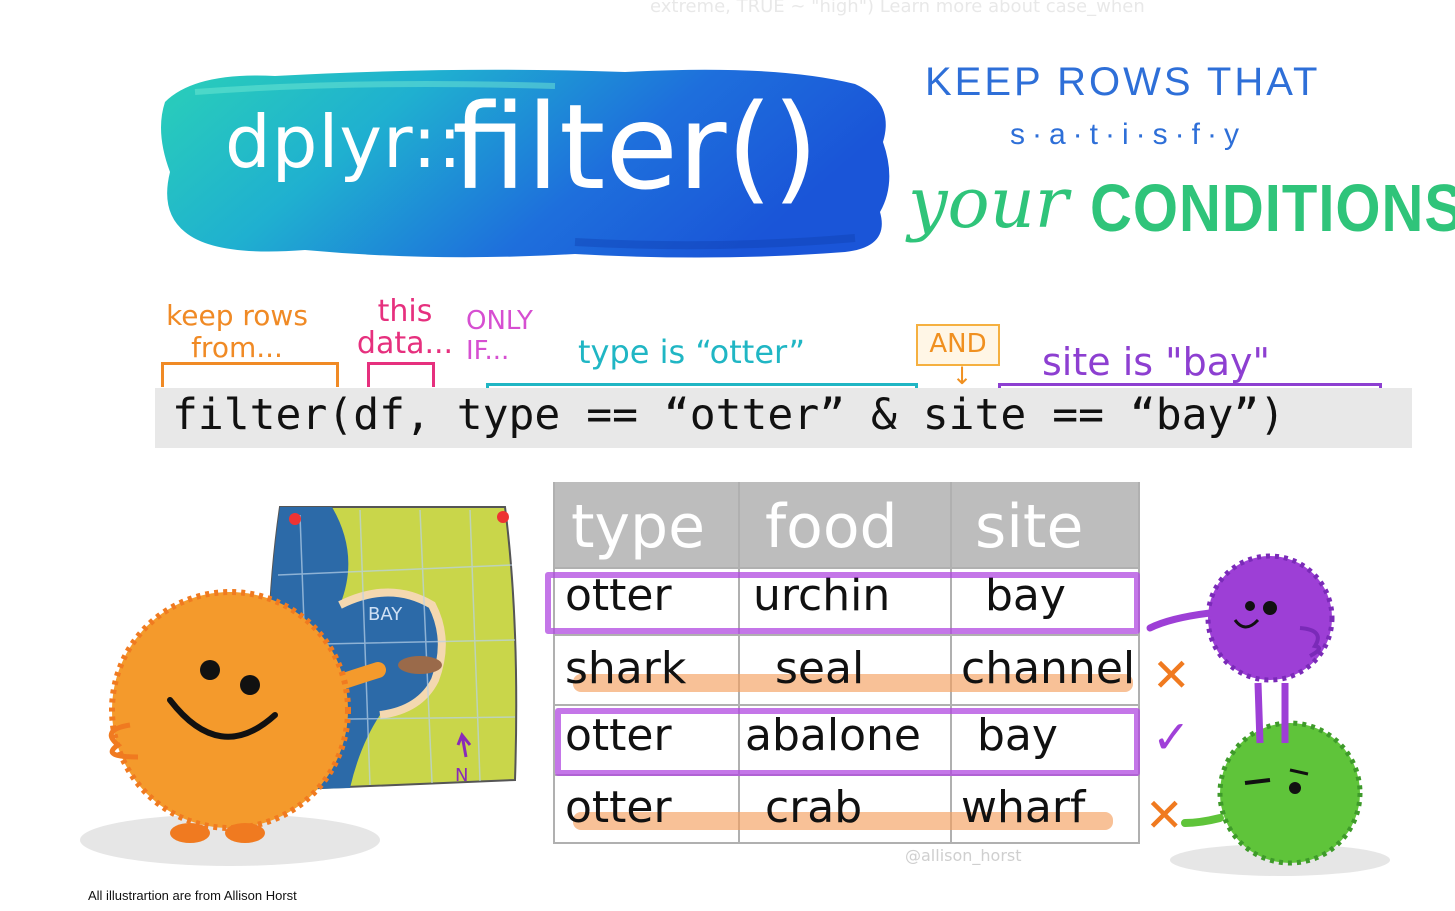 This screenshot has height=911, width=1455. Describe the element at coordinates (626, 668) in the screenshot. I see `cell-type: shark` at that location.